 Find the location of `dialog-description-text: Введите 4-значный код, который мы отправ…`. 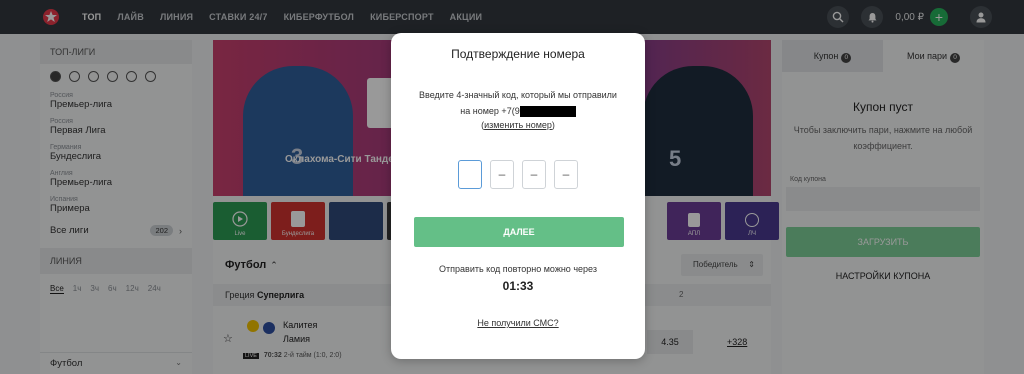

dialog-description-text: Введите 4-значный код, который мы отправ… is located at coordinates (518, 103).